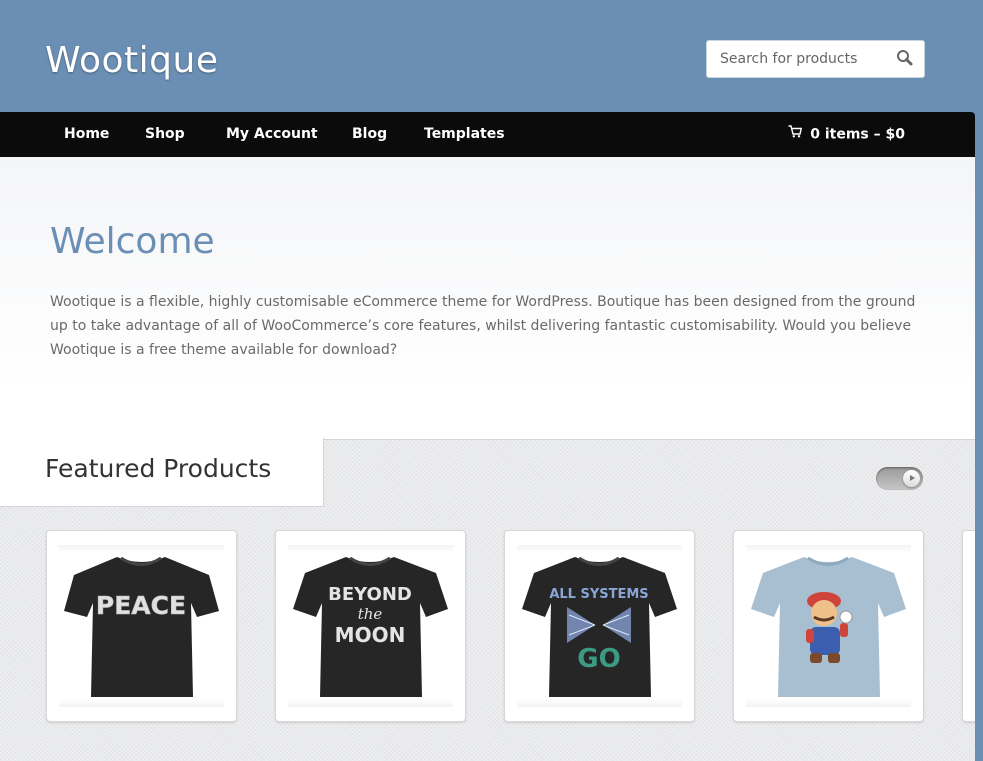 This screenshot has width=983, height=761. What do you see at coordinates (165, 134) in the screenshot?
I see `nav-item-shop: Shop` at bounding box center [165, 134].